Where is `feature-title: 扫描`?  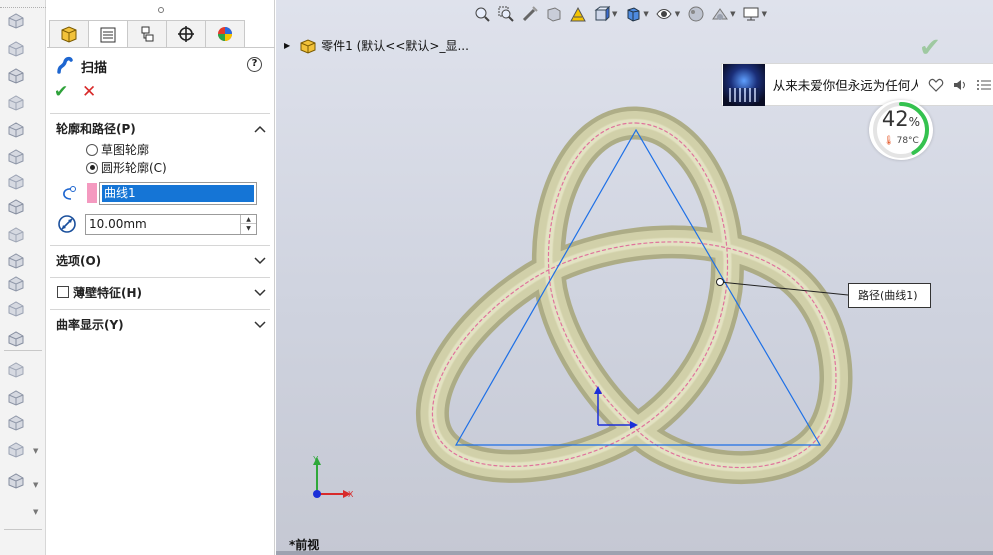 feature-title: 扫描 is located at coordinates (94, 68).